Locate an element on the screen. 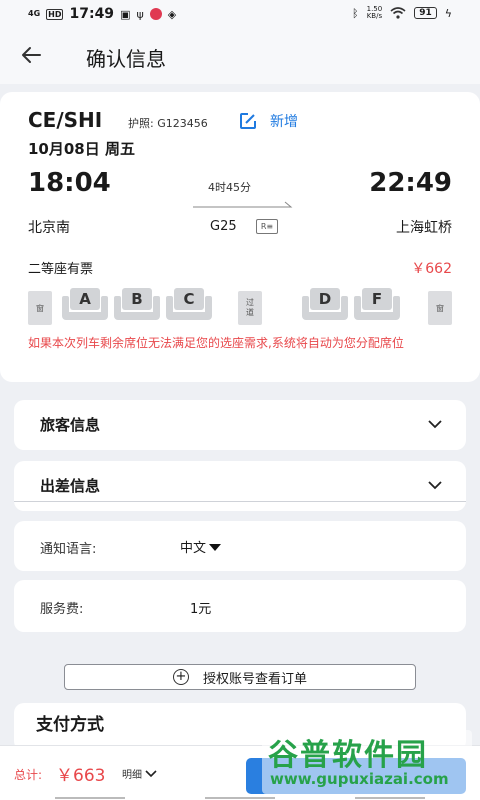 Image resolution: width=480 pixels, height=800 pixels. aisle-text: 过道 is located at coordinates (250, 307).